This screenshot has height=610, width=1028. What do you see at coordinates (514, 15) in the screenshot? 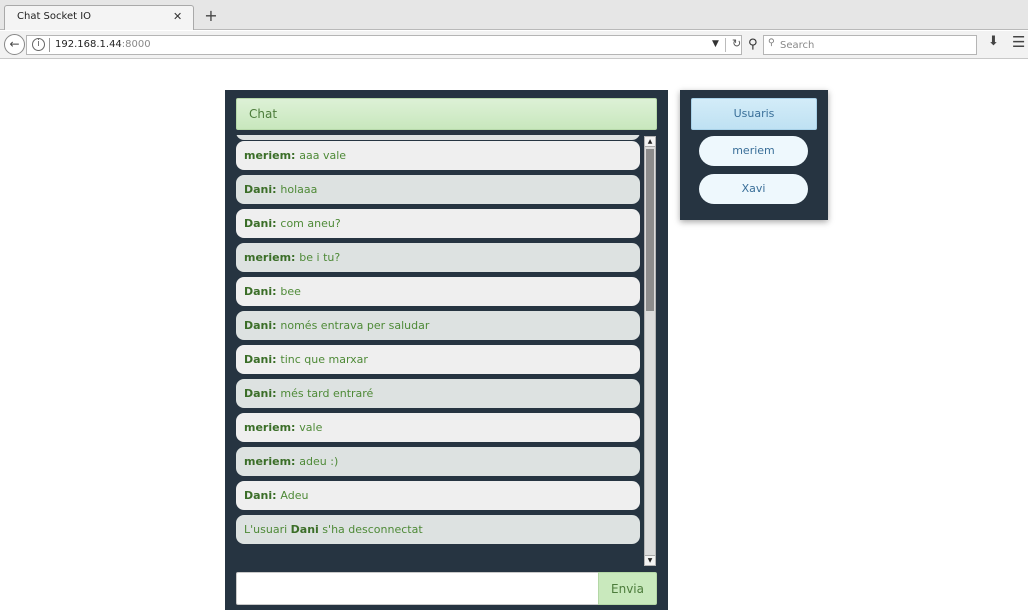
I see `browser-tab-bar: Chat Socket IO ✕ +` at bounding box center [514, 15].